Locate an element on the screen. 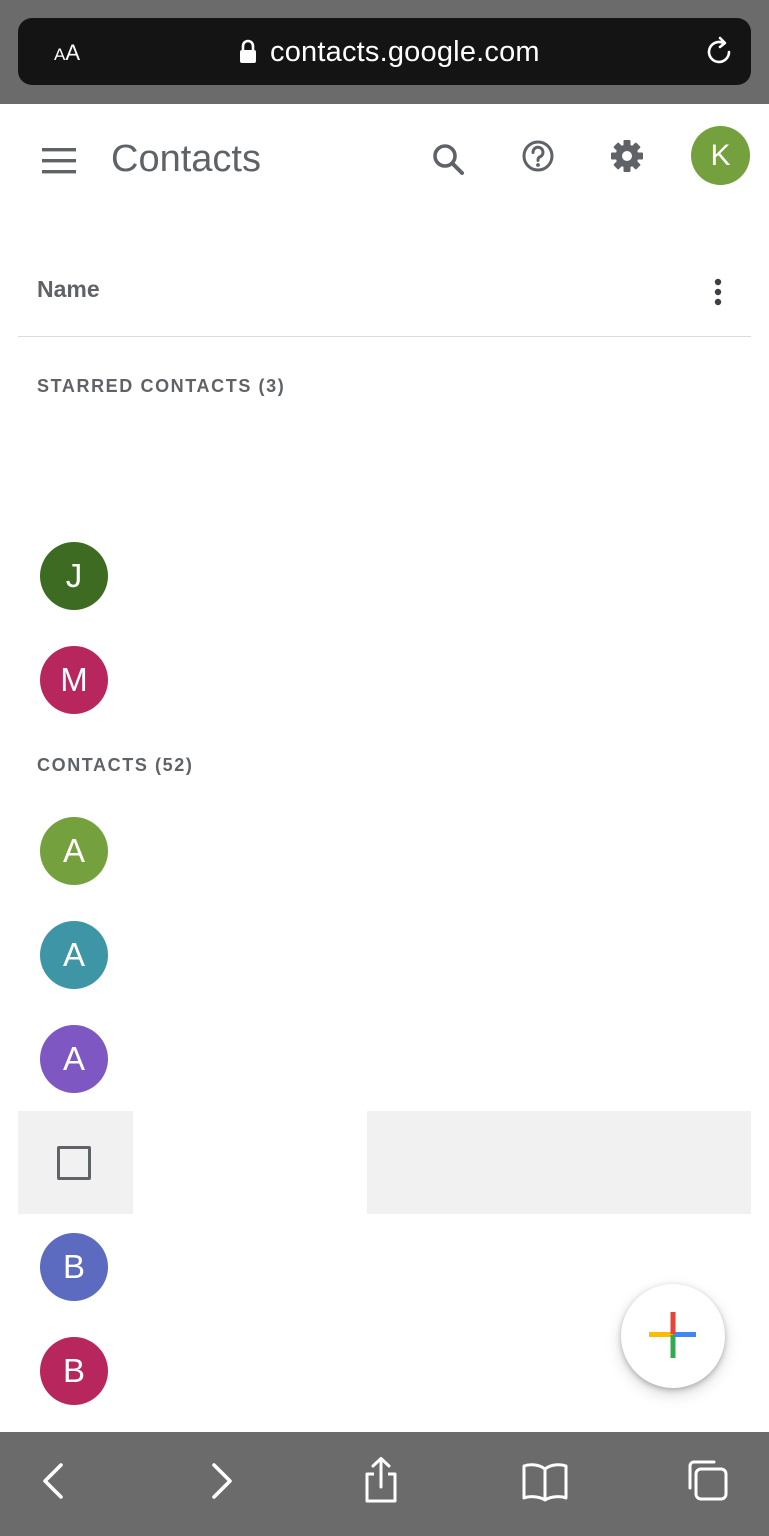 Image resolution: width=769 pixels, height=1536 pixels. search-icon is located at coordinates (449, 159).